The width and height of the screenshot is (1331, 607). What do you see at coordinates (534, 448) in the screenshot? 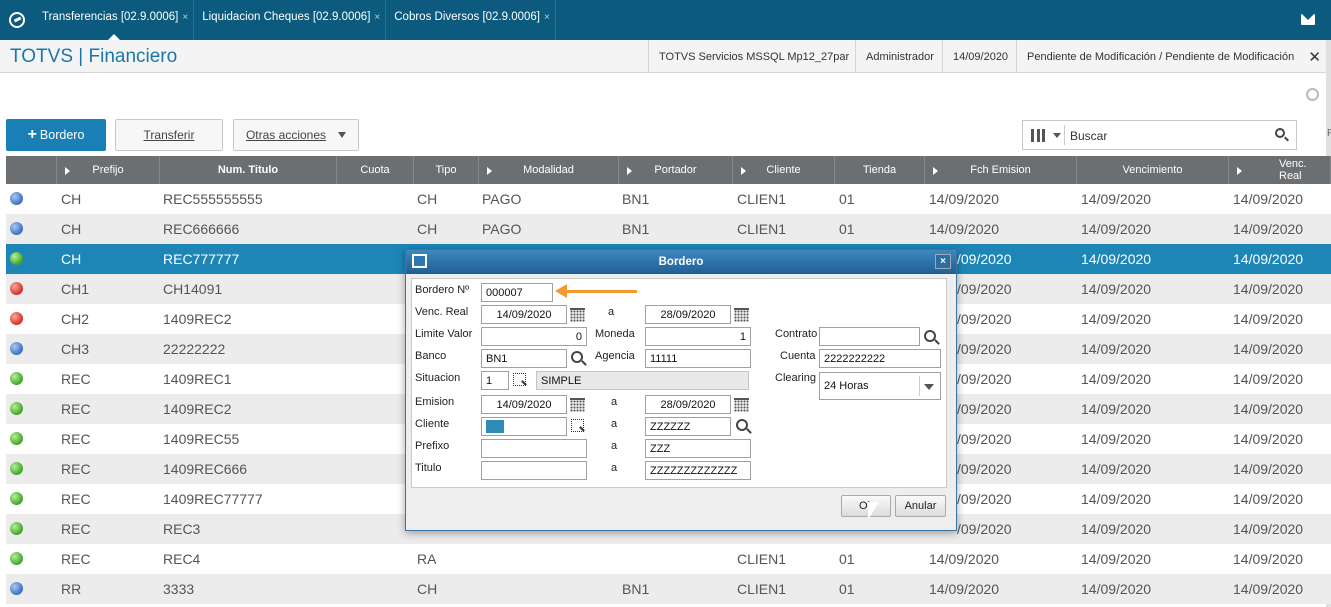
I see `prefijo-from-field` at bounding box center [534, 448].